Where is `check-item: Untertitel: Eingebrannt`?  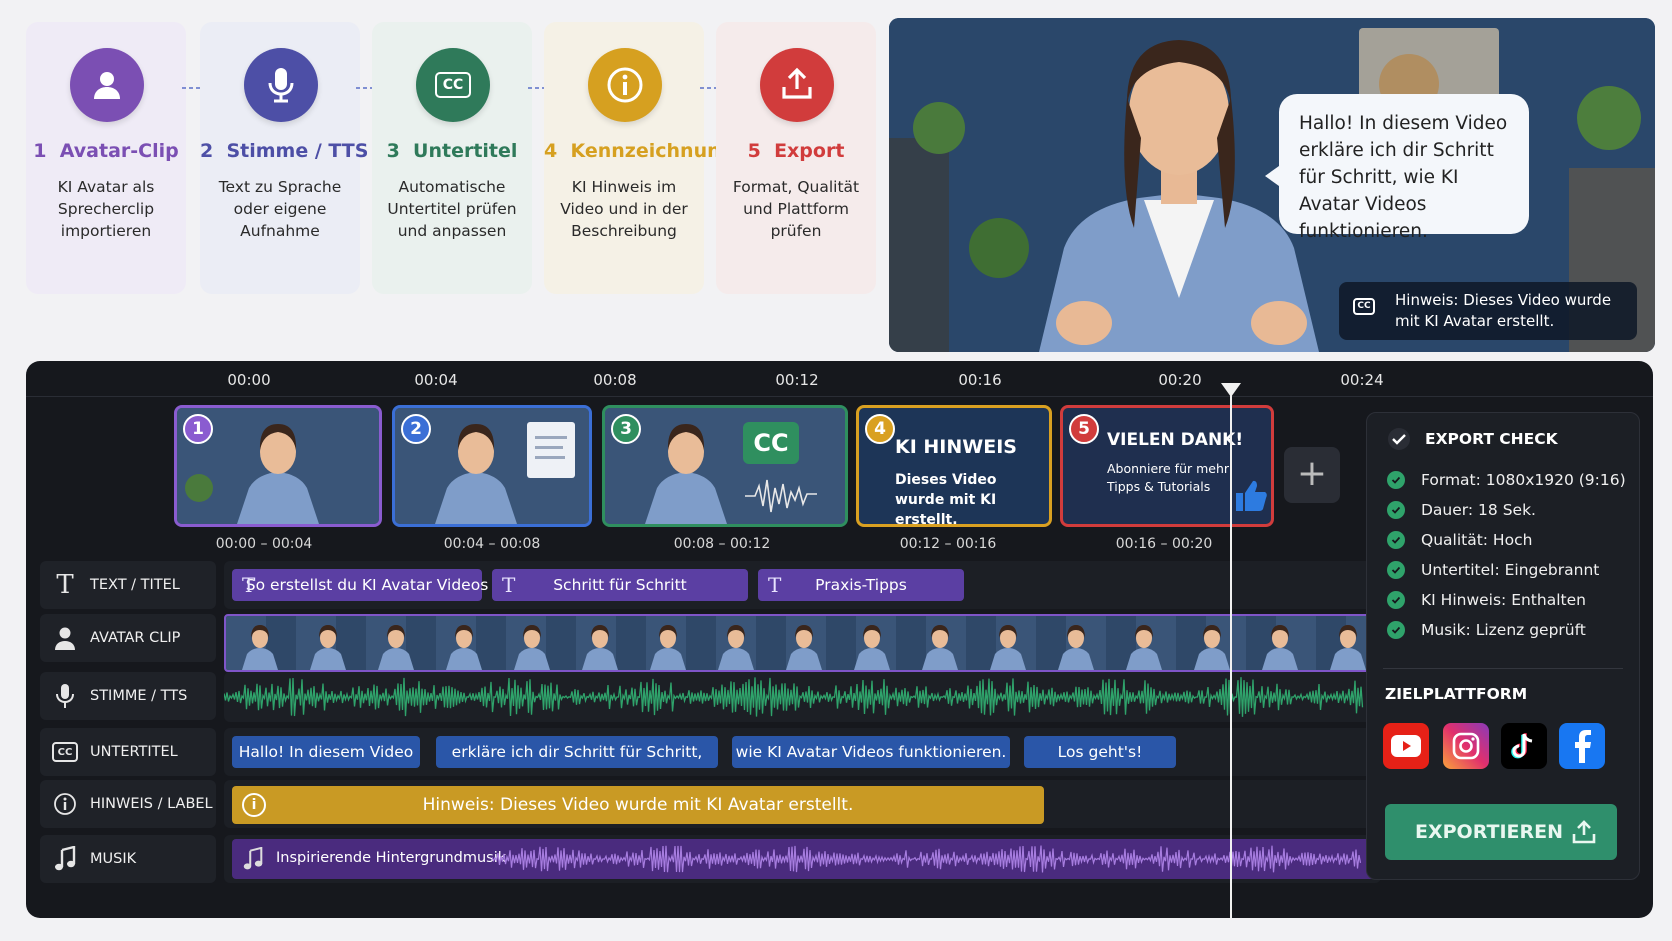 check-item: Untertitel: Eingebrannt is located at coordinates (1493, 570).